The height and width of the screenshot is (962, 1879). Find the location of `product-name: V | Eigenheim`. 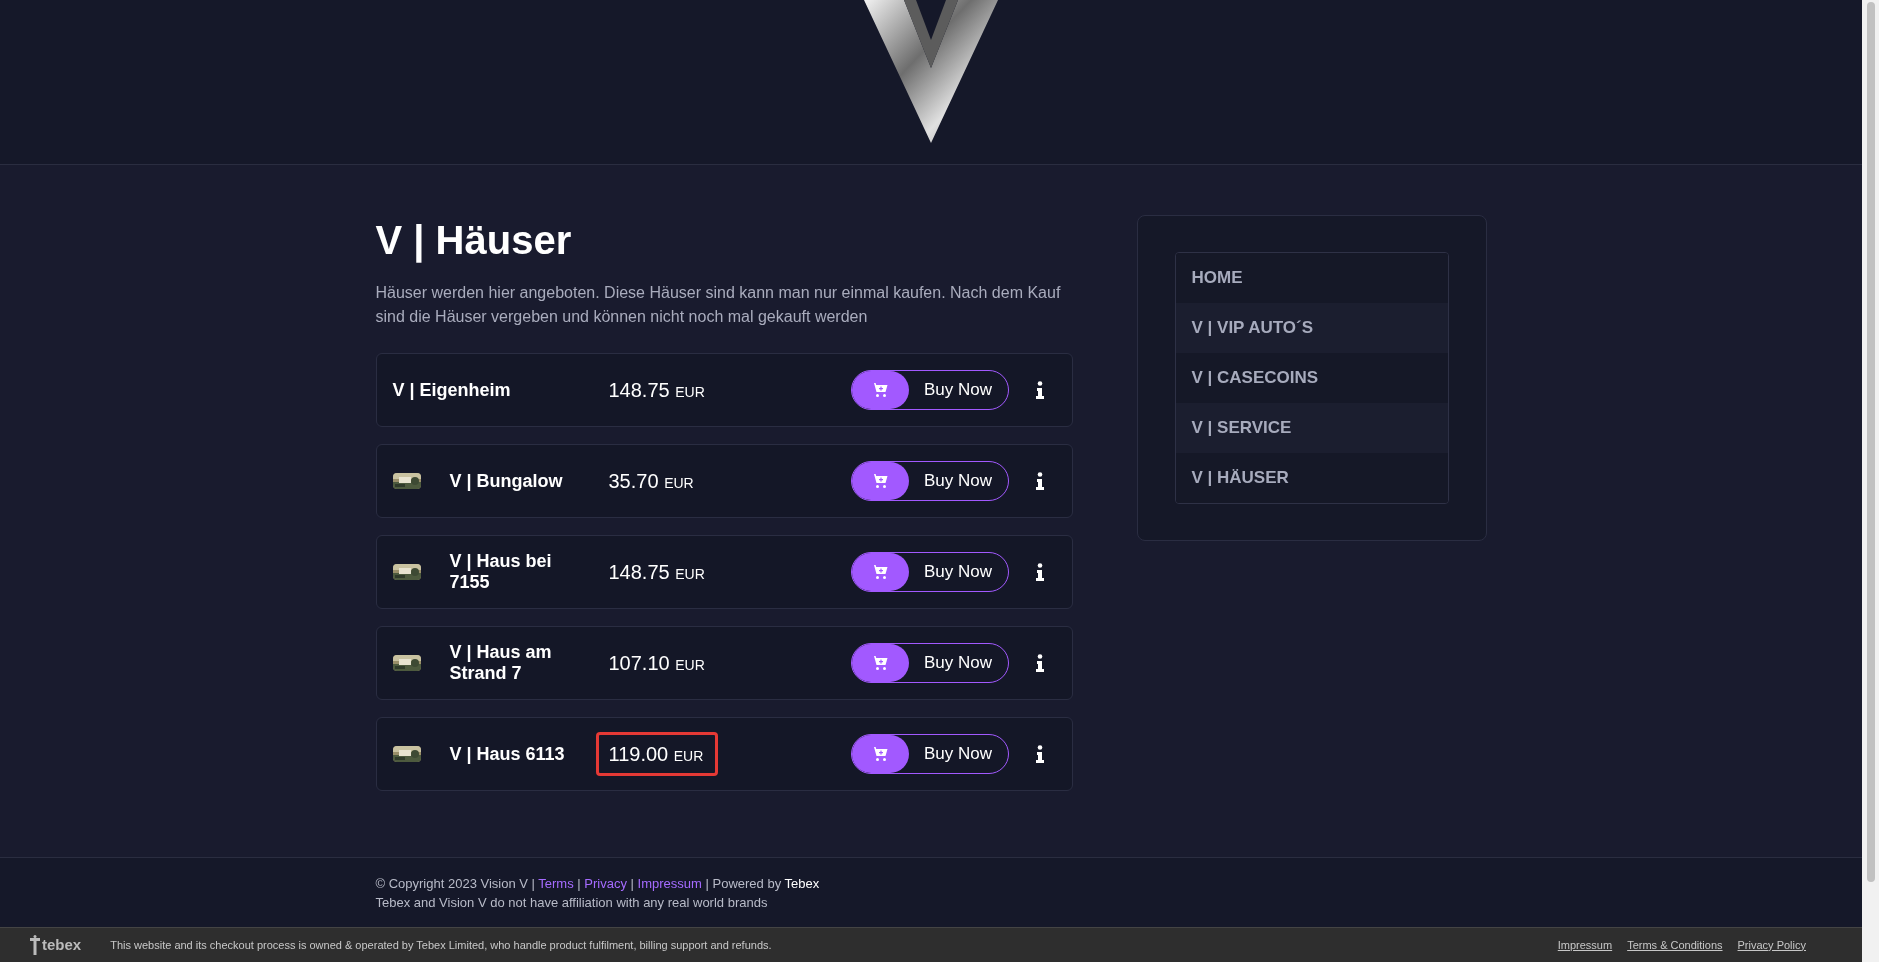

product-name: V | Eigenheim is located at coordinates (452, 390).